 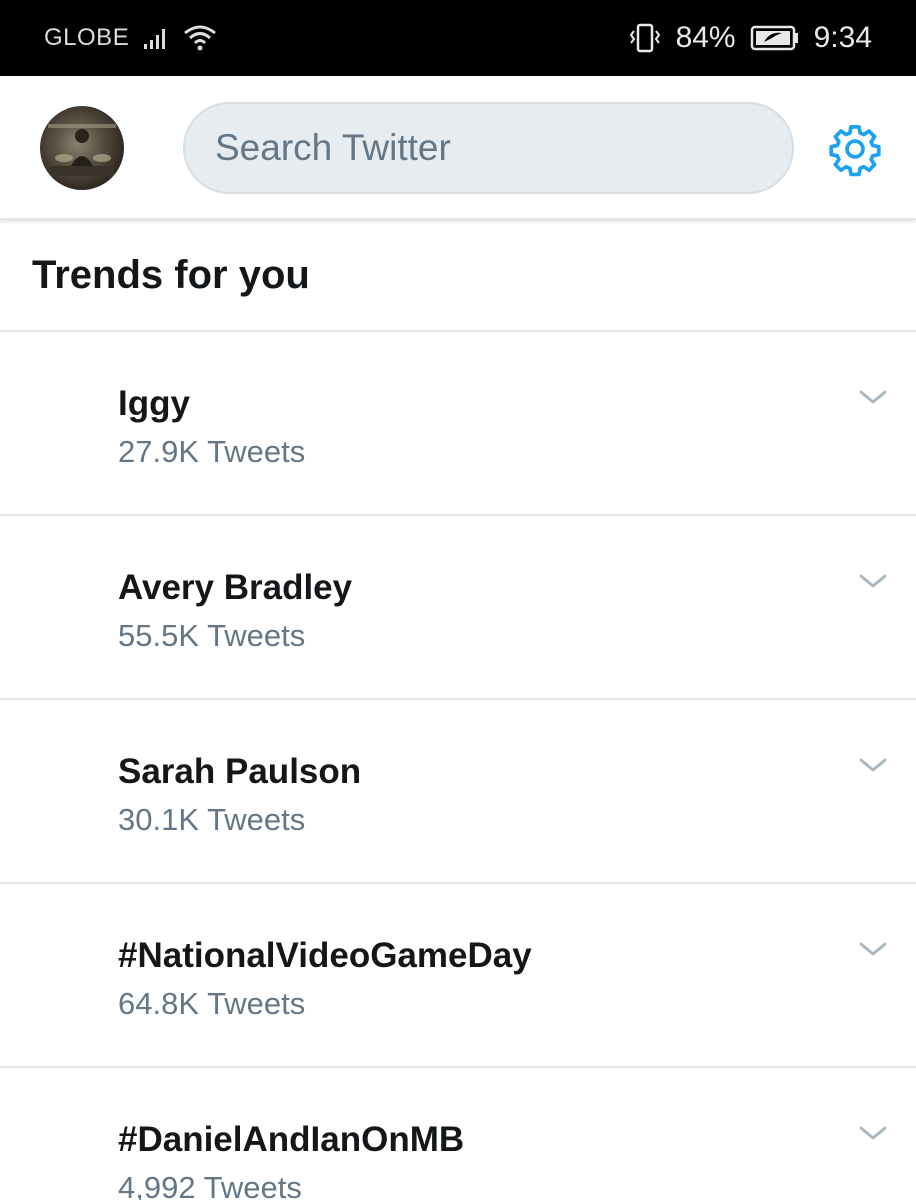 What do you see at coordinates (154, 403) in the screenshot?
I see `trend-name: Iggy` at bounding box center [154, 403].